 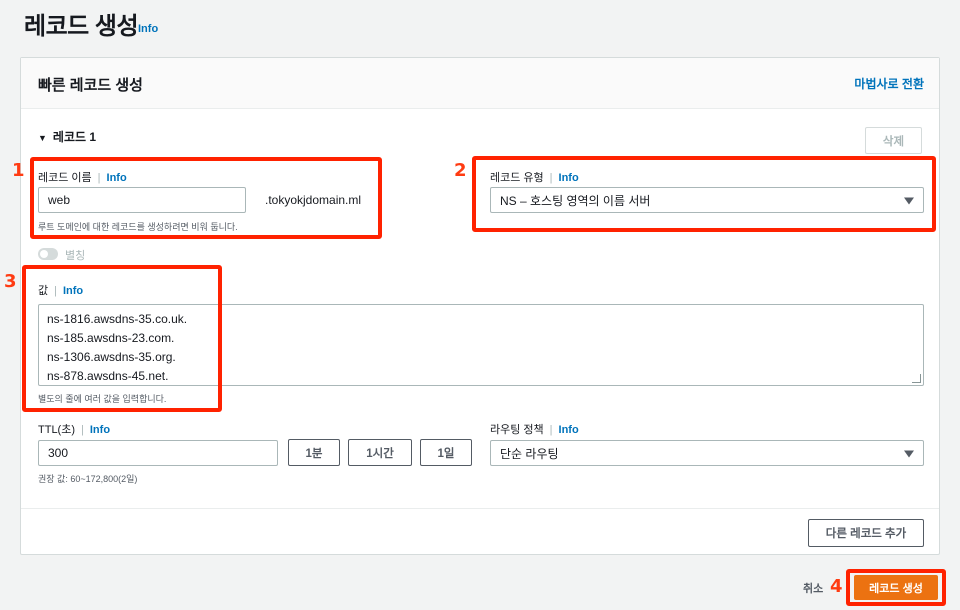 I want to click on record-section-toggle: ▼ 레코드 1, so click(x=67, y=136).